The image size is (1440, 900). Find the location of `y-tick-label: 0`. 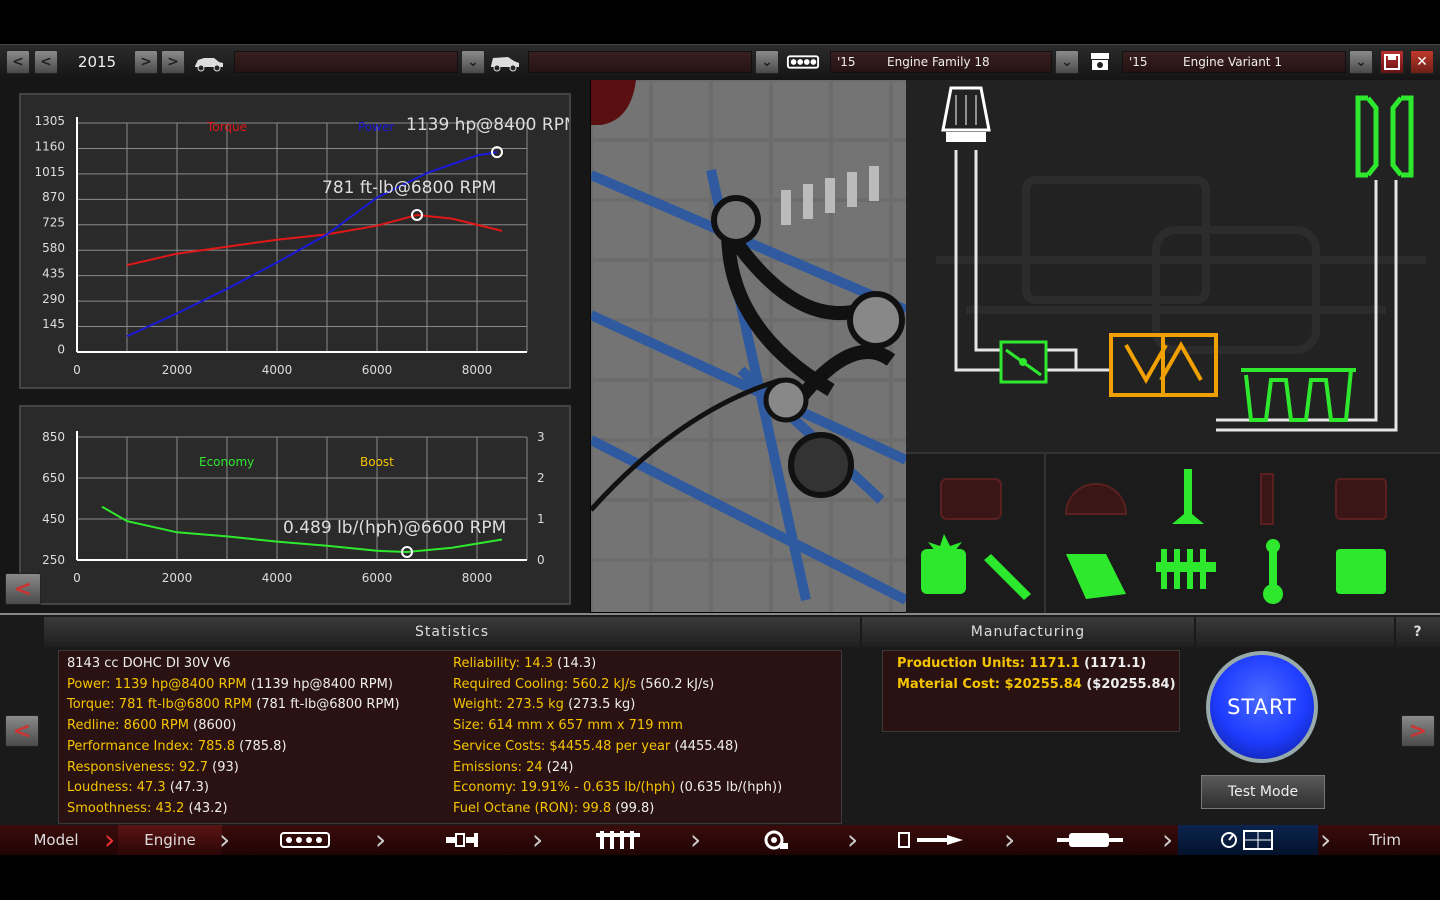

y-tick-label: 0 is located at coordinates (61, 350).